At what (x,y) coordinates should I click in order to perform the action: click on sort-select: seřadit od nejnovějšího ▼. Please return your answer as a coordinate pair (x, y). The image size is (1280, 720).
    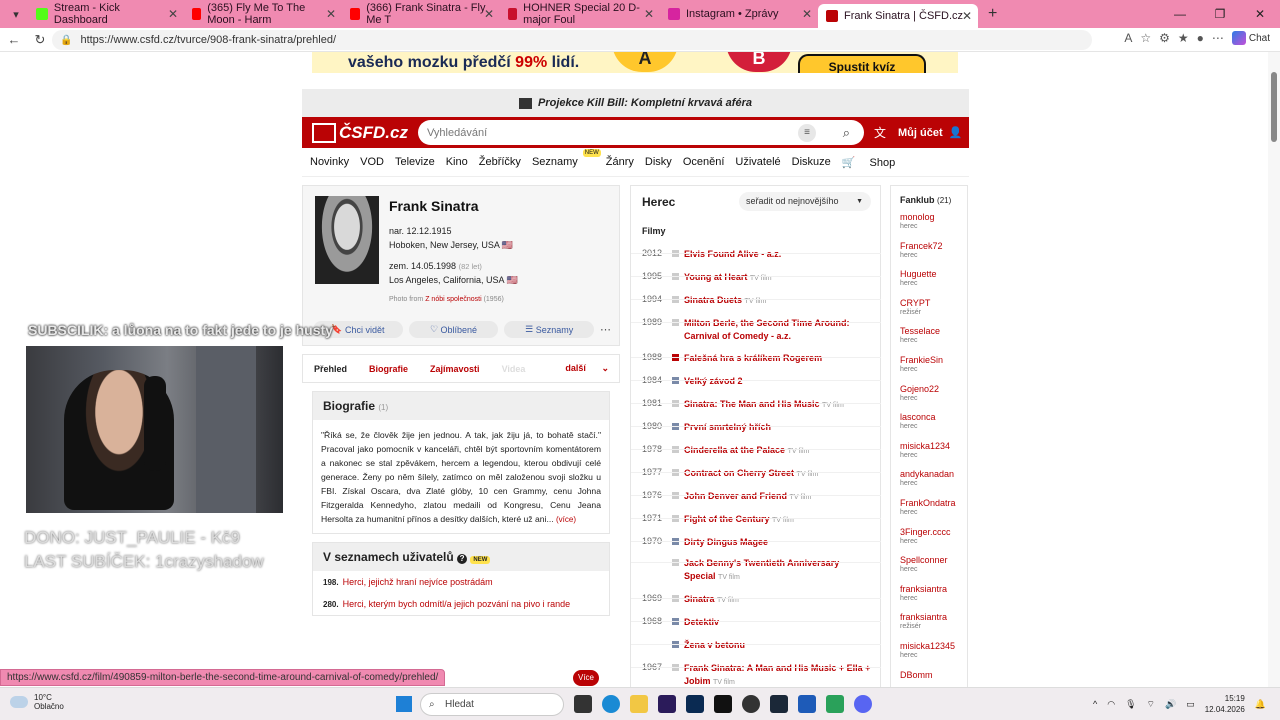
    Looking at the image, I should click on (805, 201).